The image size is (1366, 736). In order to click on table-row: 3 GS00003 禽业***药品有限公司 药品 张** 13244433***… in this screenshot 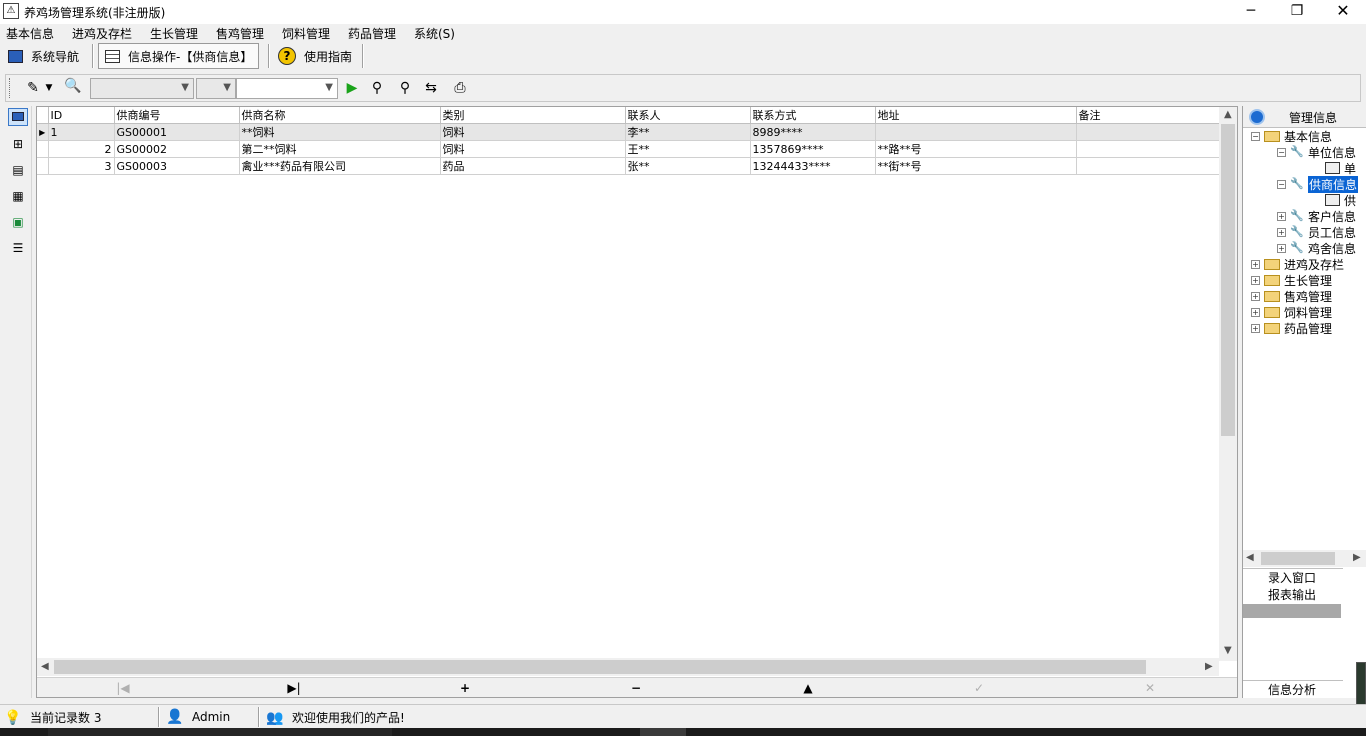, I will do `click(628, 166)`.